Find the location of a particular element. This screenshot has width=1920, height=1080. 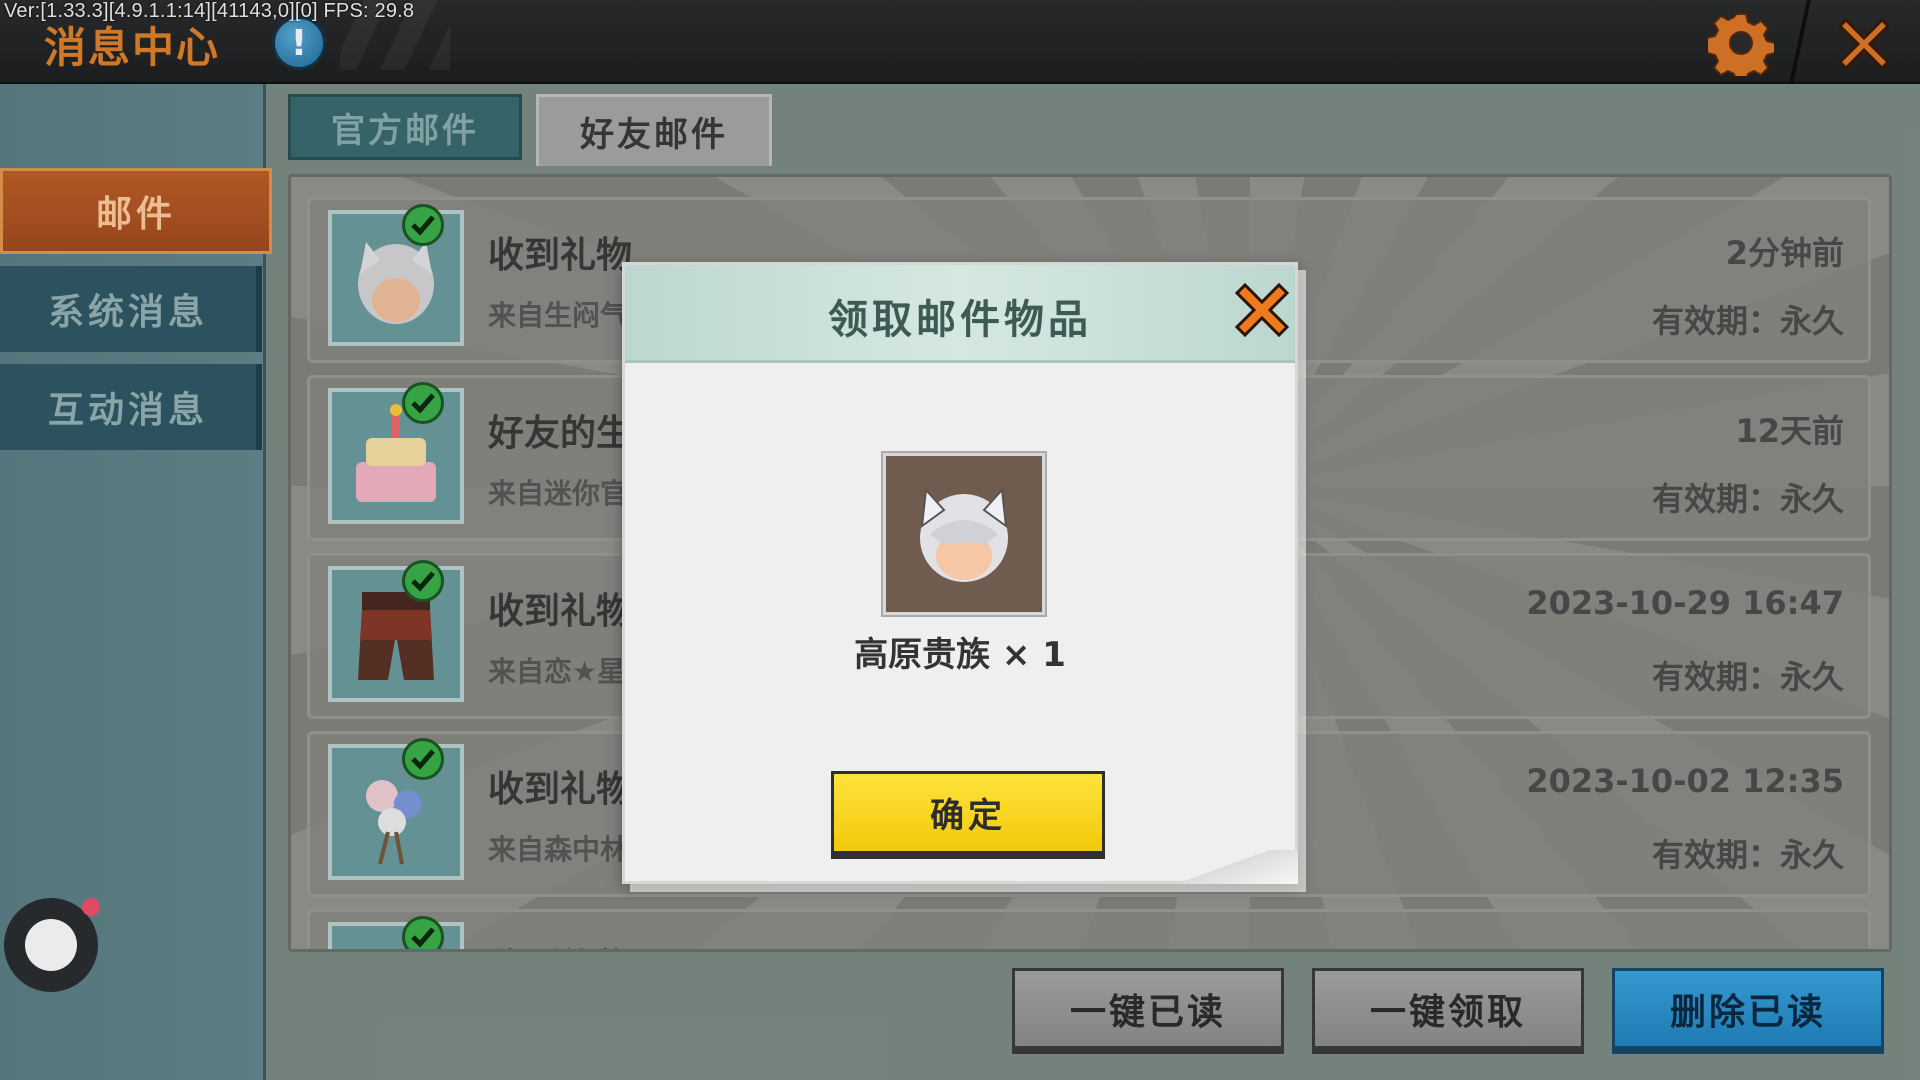

page-curl-decoration is located at coordinates (1233, 867).